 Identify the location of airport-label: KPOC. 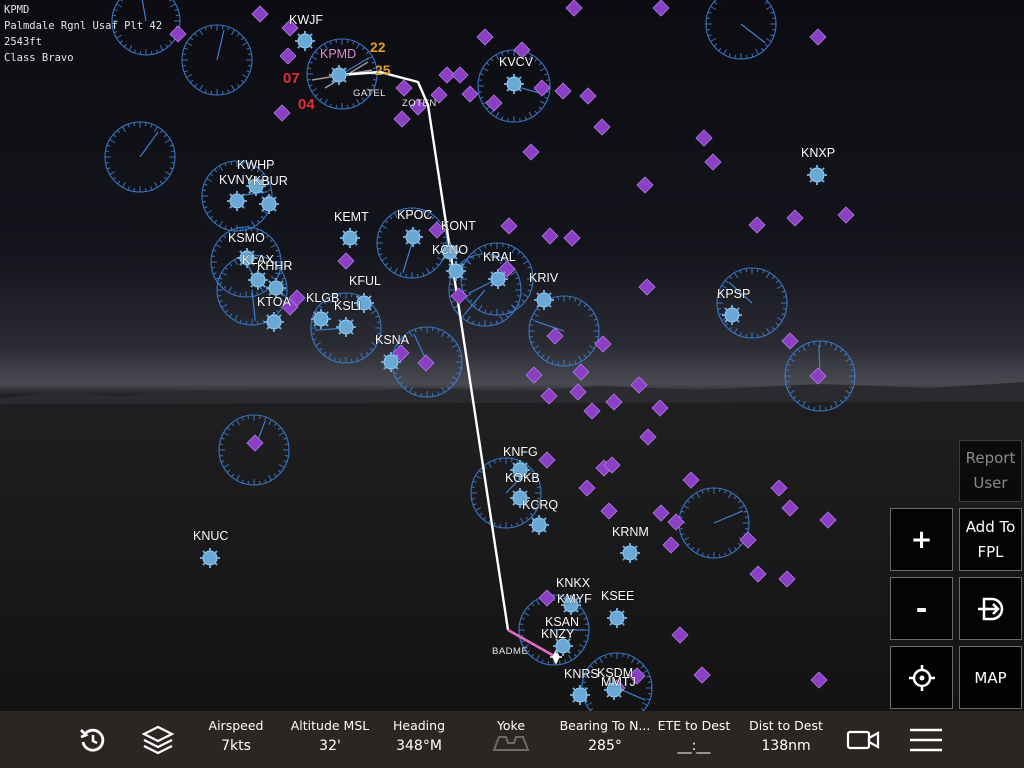
(415, 215).